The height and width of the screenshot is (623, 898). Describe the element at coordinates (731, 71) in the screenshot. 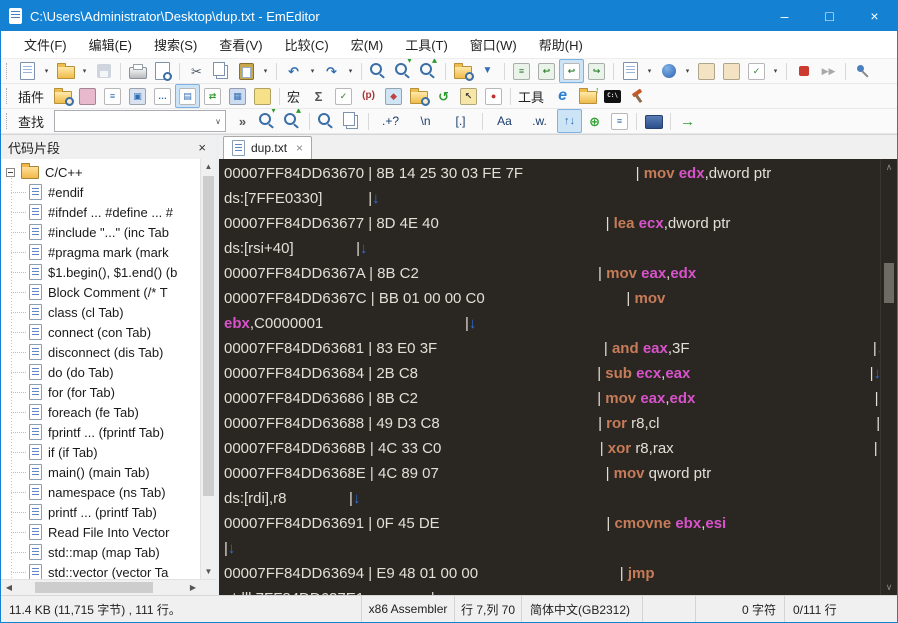

I see `sync-scroll-button` at that location.